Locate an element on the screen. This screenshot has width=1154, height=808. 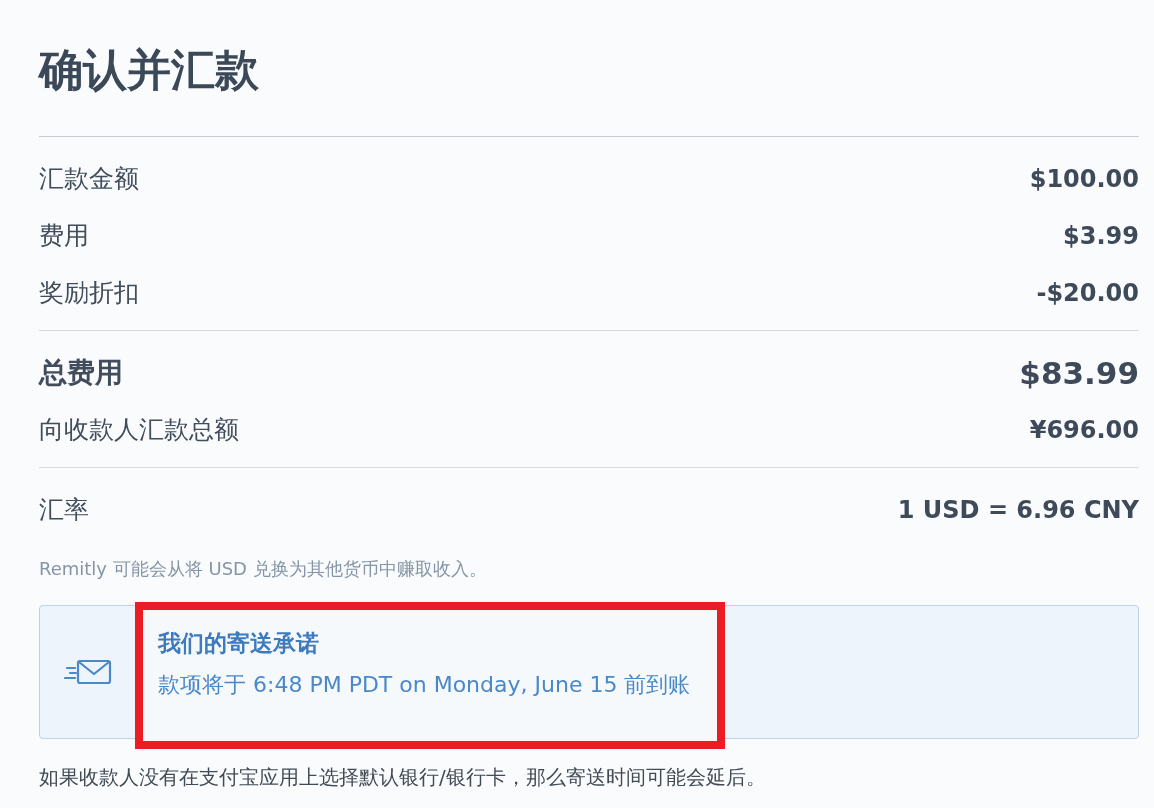
summary-label: 汇率 is located at coordinates (64, 510).